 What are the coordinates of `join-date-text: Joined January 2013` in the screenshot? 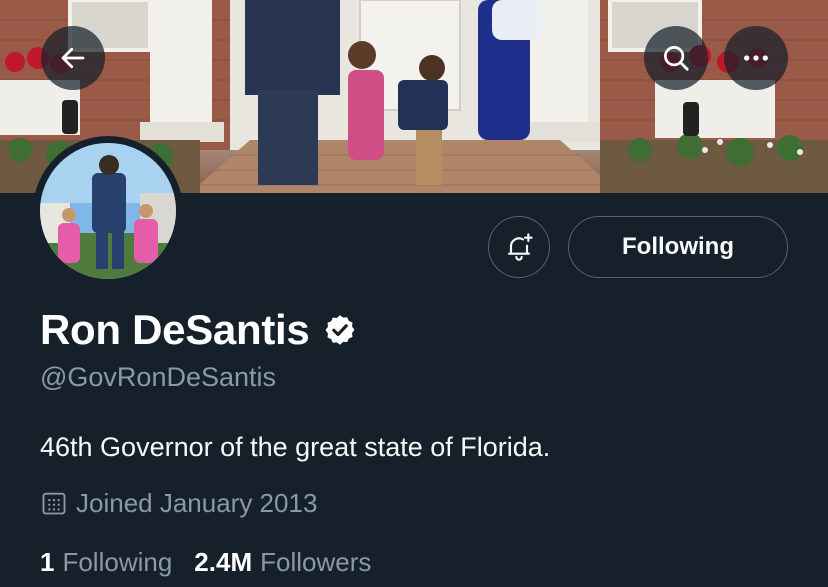 It's located at (197, 502).